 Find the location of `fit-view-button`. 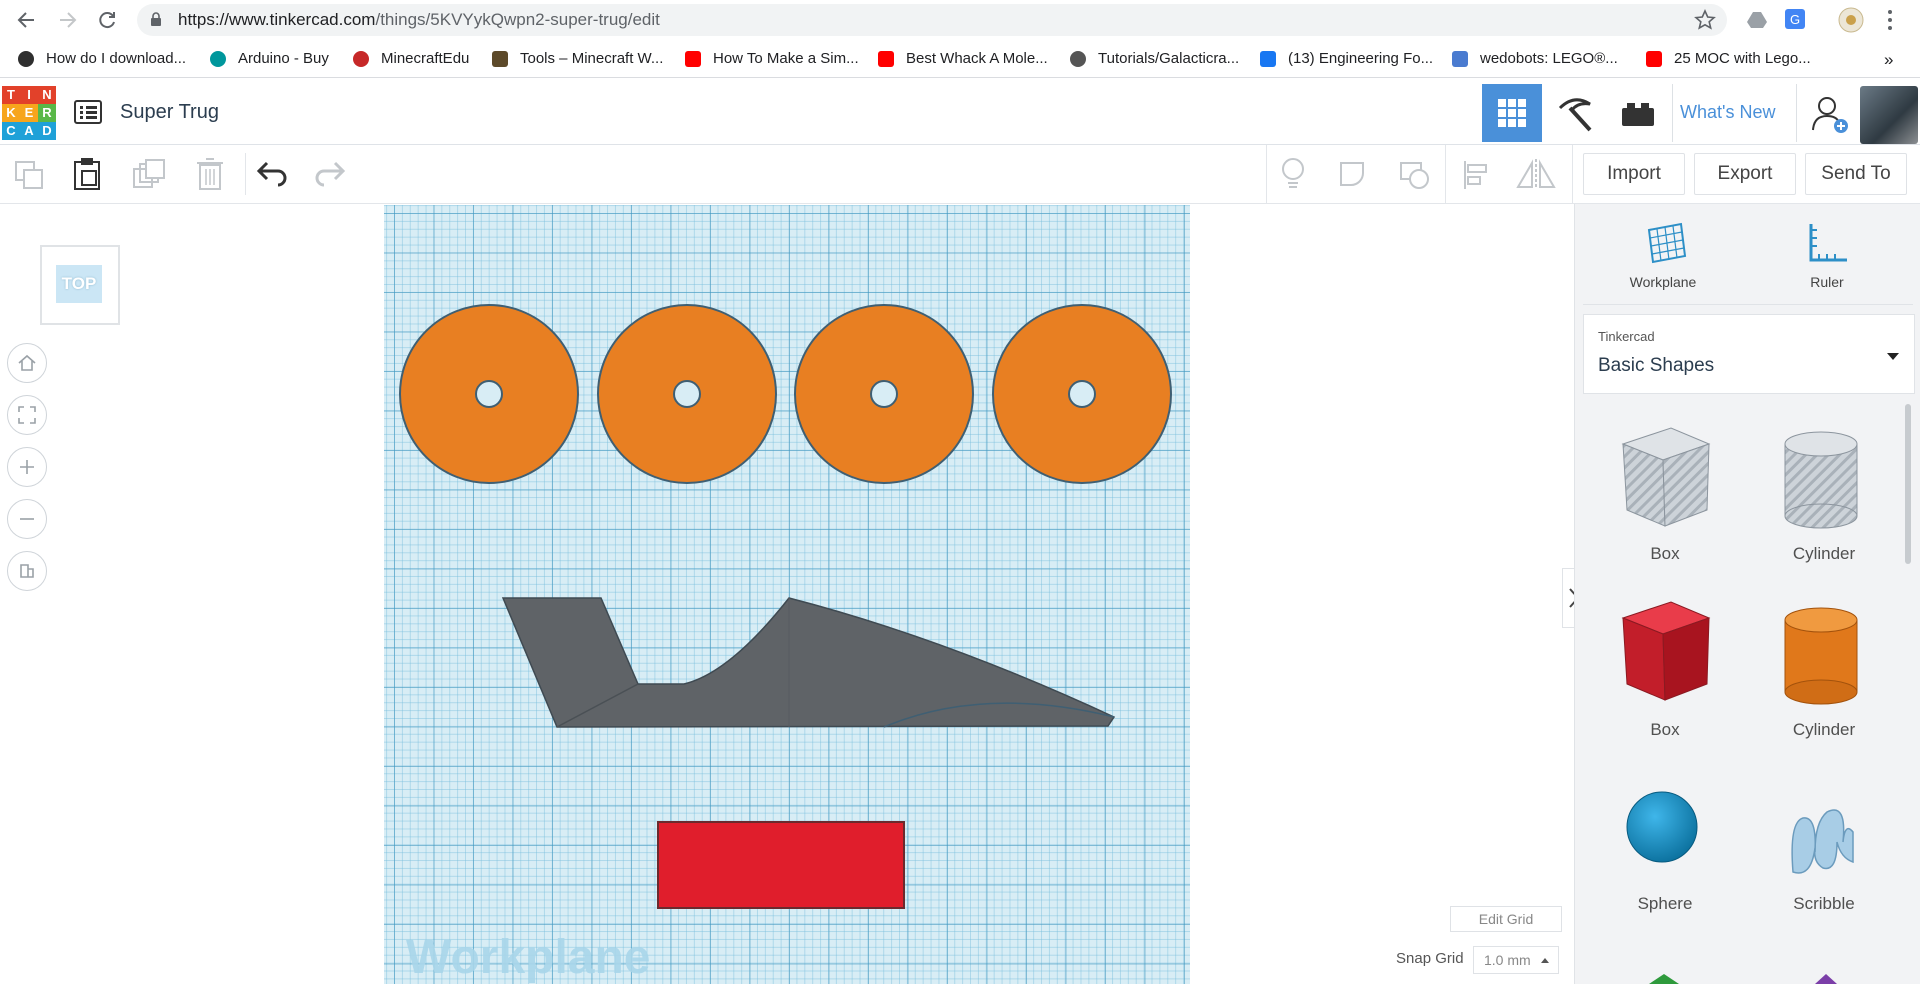

fit-view-button is located at coordinates (27, 415).